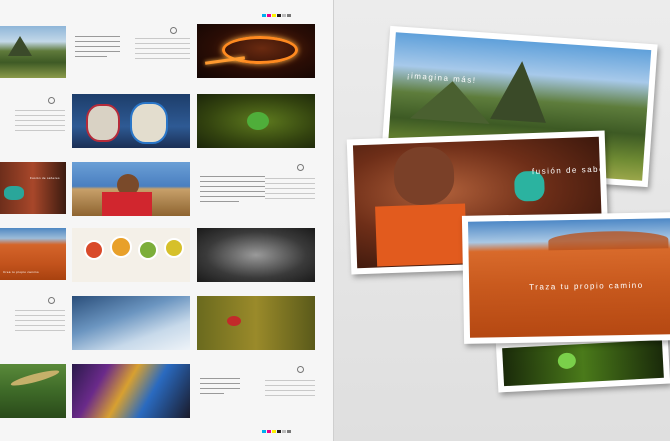 This screenshot has height=441, width=670. Describe the element at coordinates (131, 121) in the screenshot. I see `thumb-dance-masks` at that location.